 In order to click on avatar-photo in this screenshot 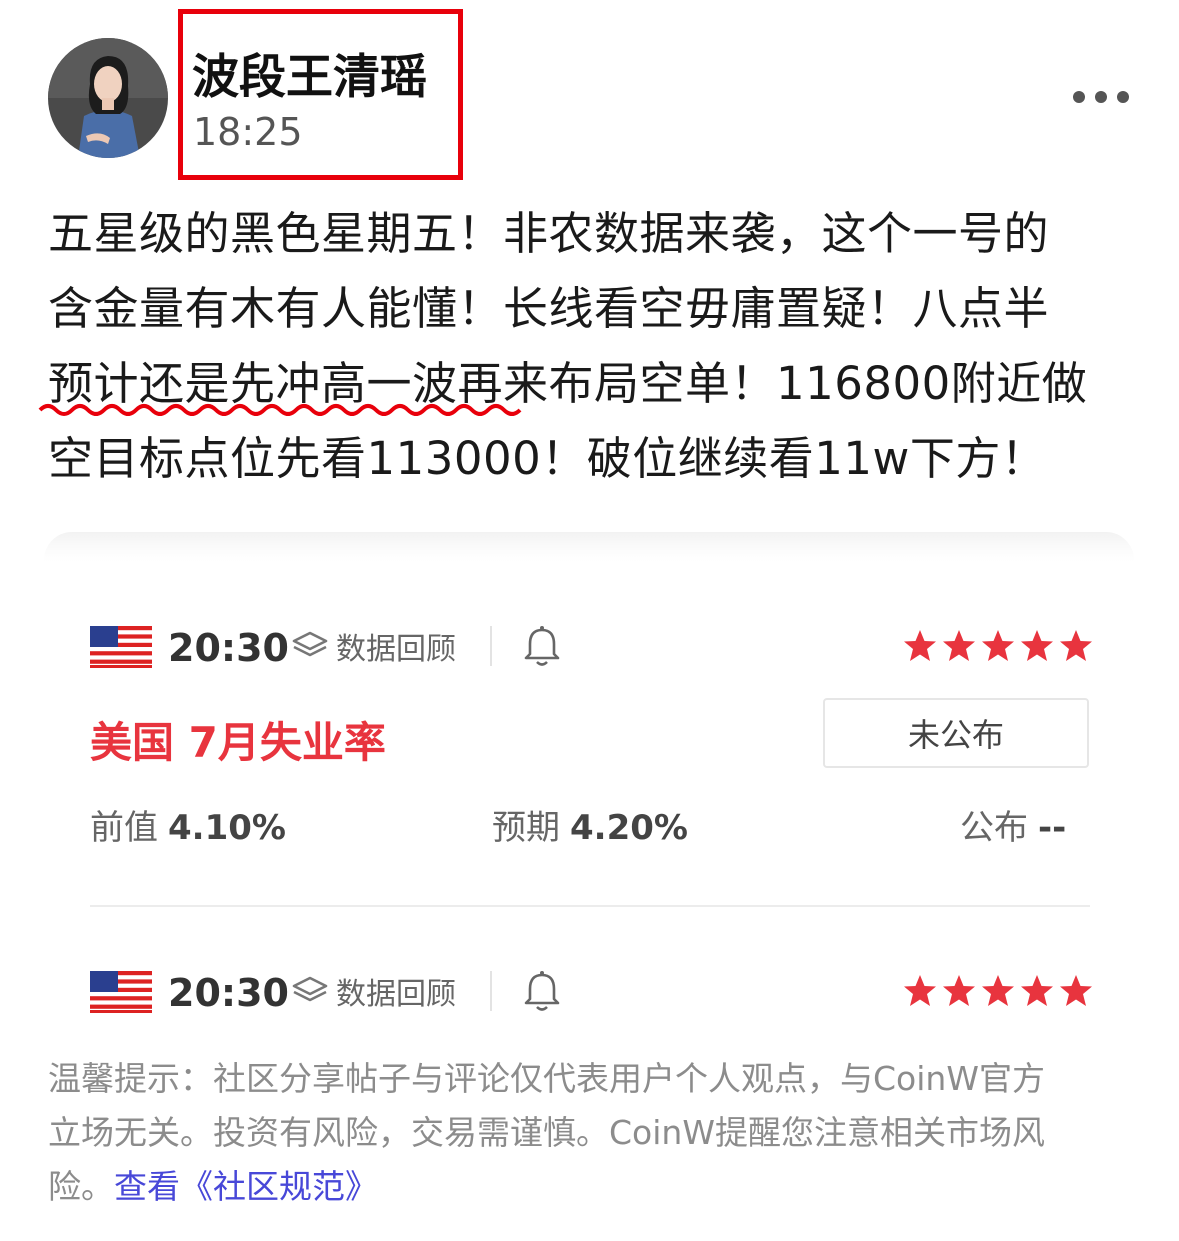, I will do `click(108, 98)`.